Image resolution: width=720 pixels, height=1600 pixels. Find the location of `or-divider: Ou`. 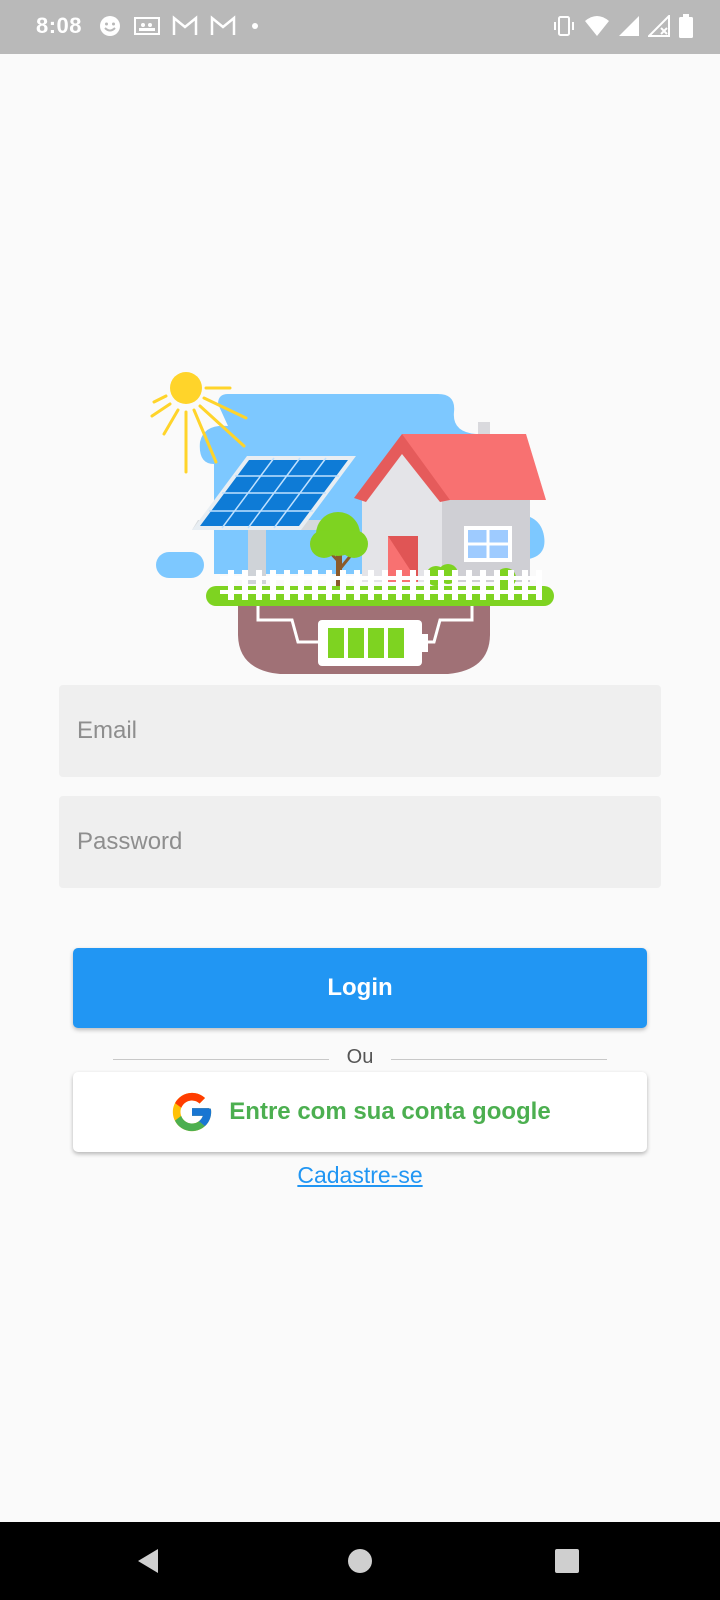

or-divider: Ou is located at coordinates (360, 1059).